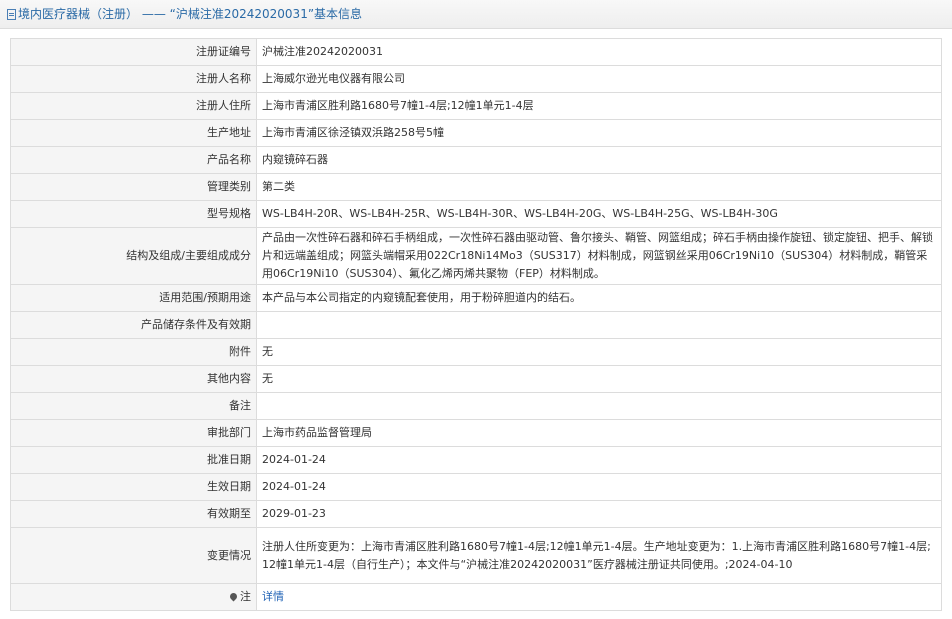  Describe the element at coordinates (133, 214) in the screenshot. I see `row-label: 型号规格` at that location.